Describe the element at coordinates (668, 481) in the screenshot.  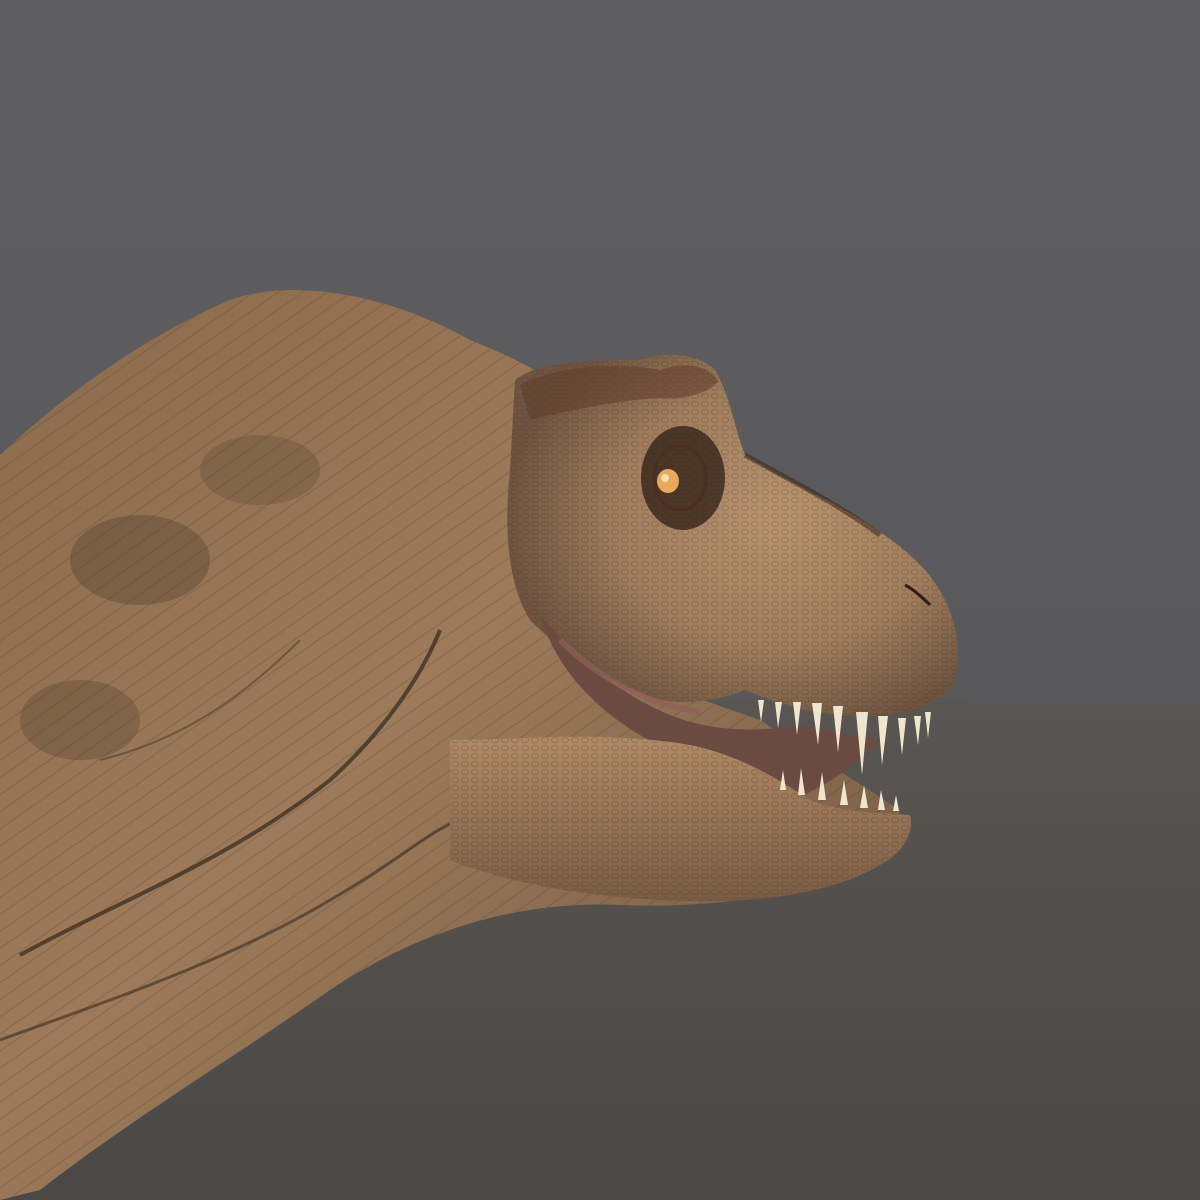
I see `eye` at that location.